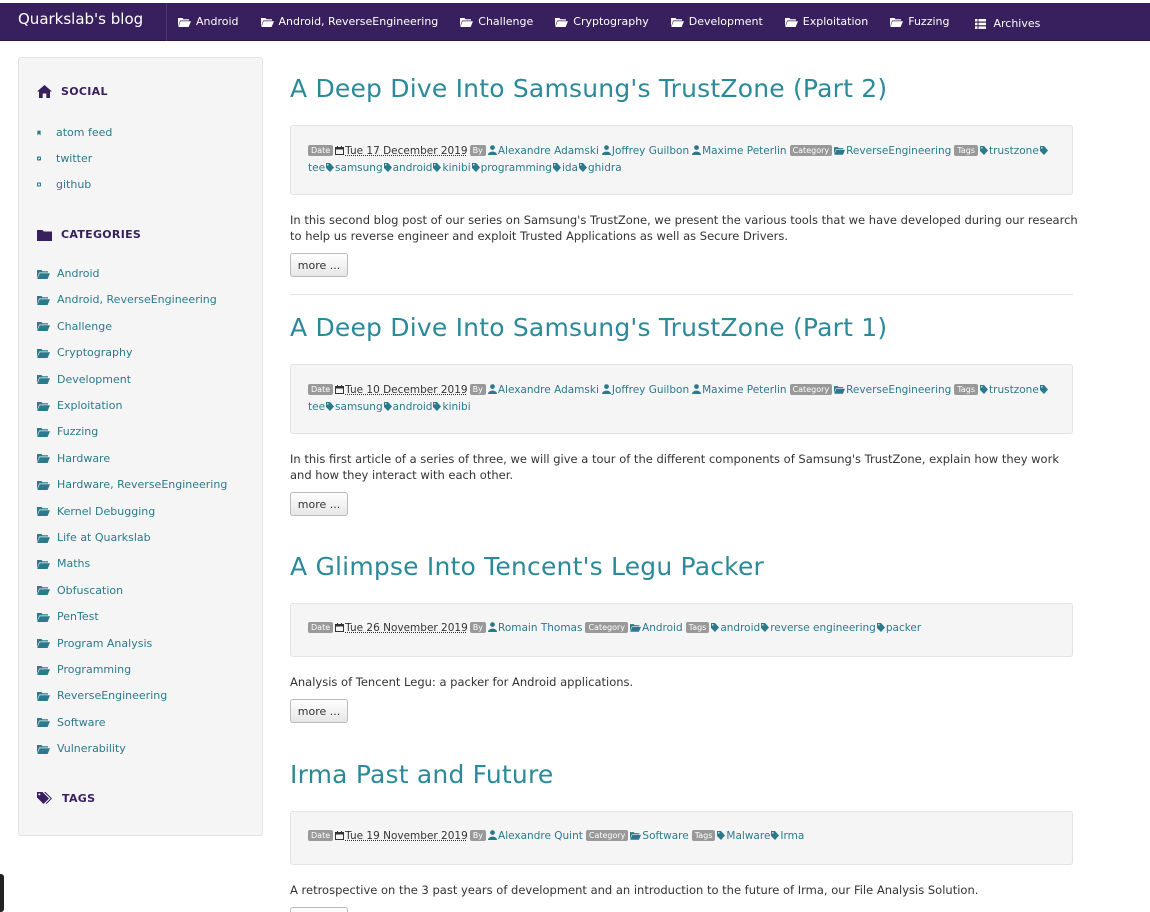 The image size is (1150, 912). I want to click on nav-item-challenge: Challenge, so click(496, 22).